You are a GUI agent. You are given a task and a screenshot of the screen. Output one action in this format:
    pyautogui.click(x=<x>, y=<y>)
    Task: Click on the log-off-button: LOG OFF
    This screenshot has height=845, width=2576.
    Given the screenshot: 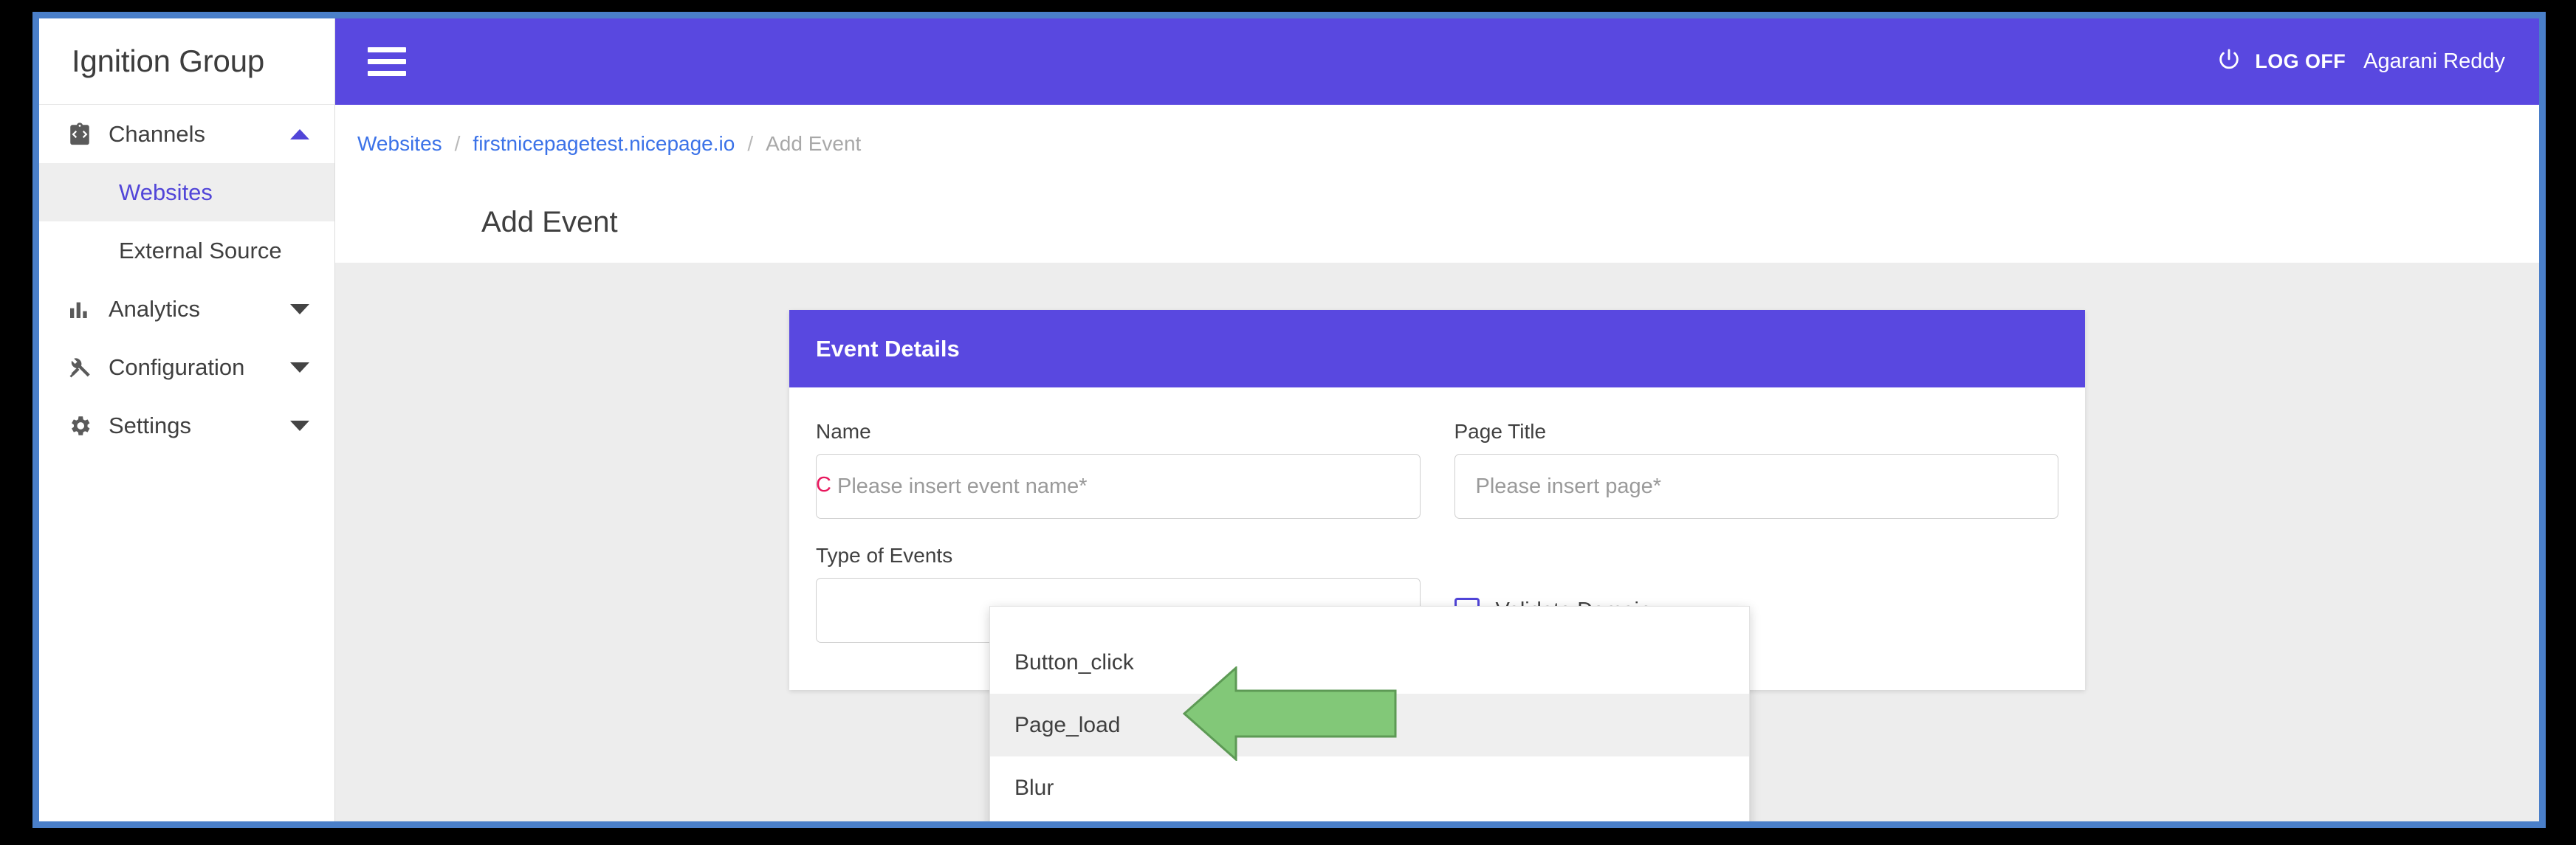 What is the action you would take?
    pyautogui.click(x=2300, y=62)
    